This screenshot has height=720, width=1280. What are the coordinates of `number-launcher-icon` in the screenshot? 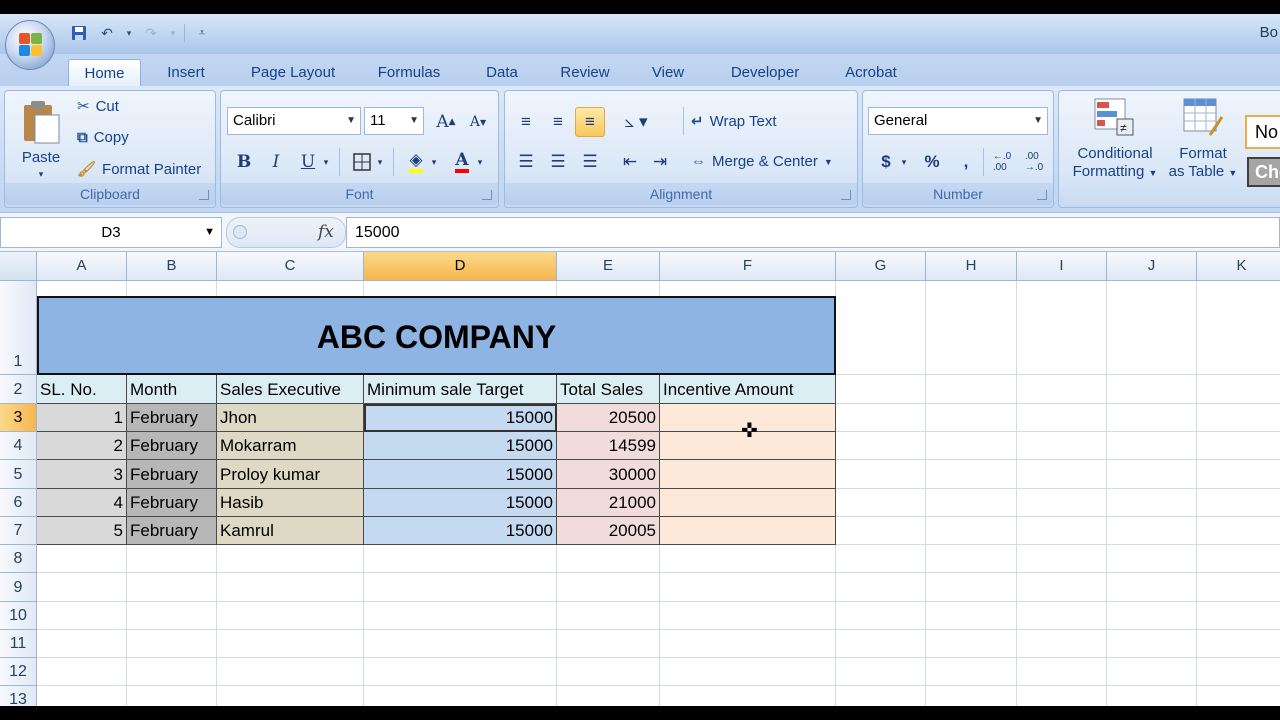 It's located at (1042, 195).